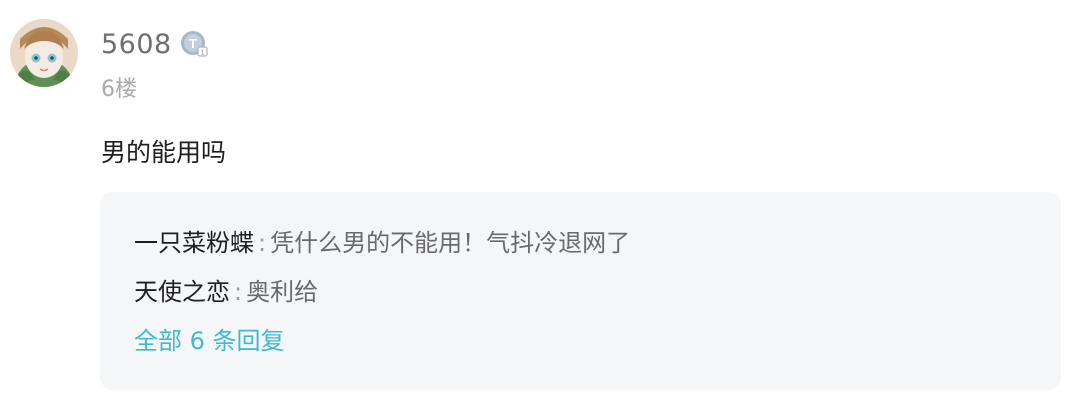  I want to click on reply-item: 天使之恋: 奥利给, so click(226, 292).